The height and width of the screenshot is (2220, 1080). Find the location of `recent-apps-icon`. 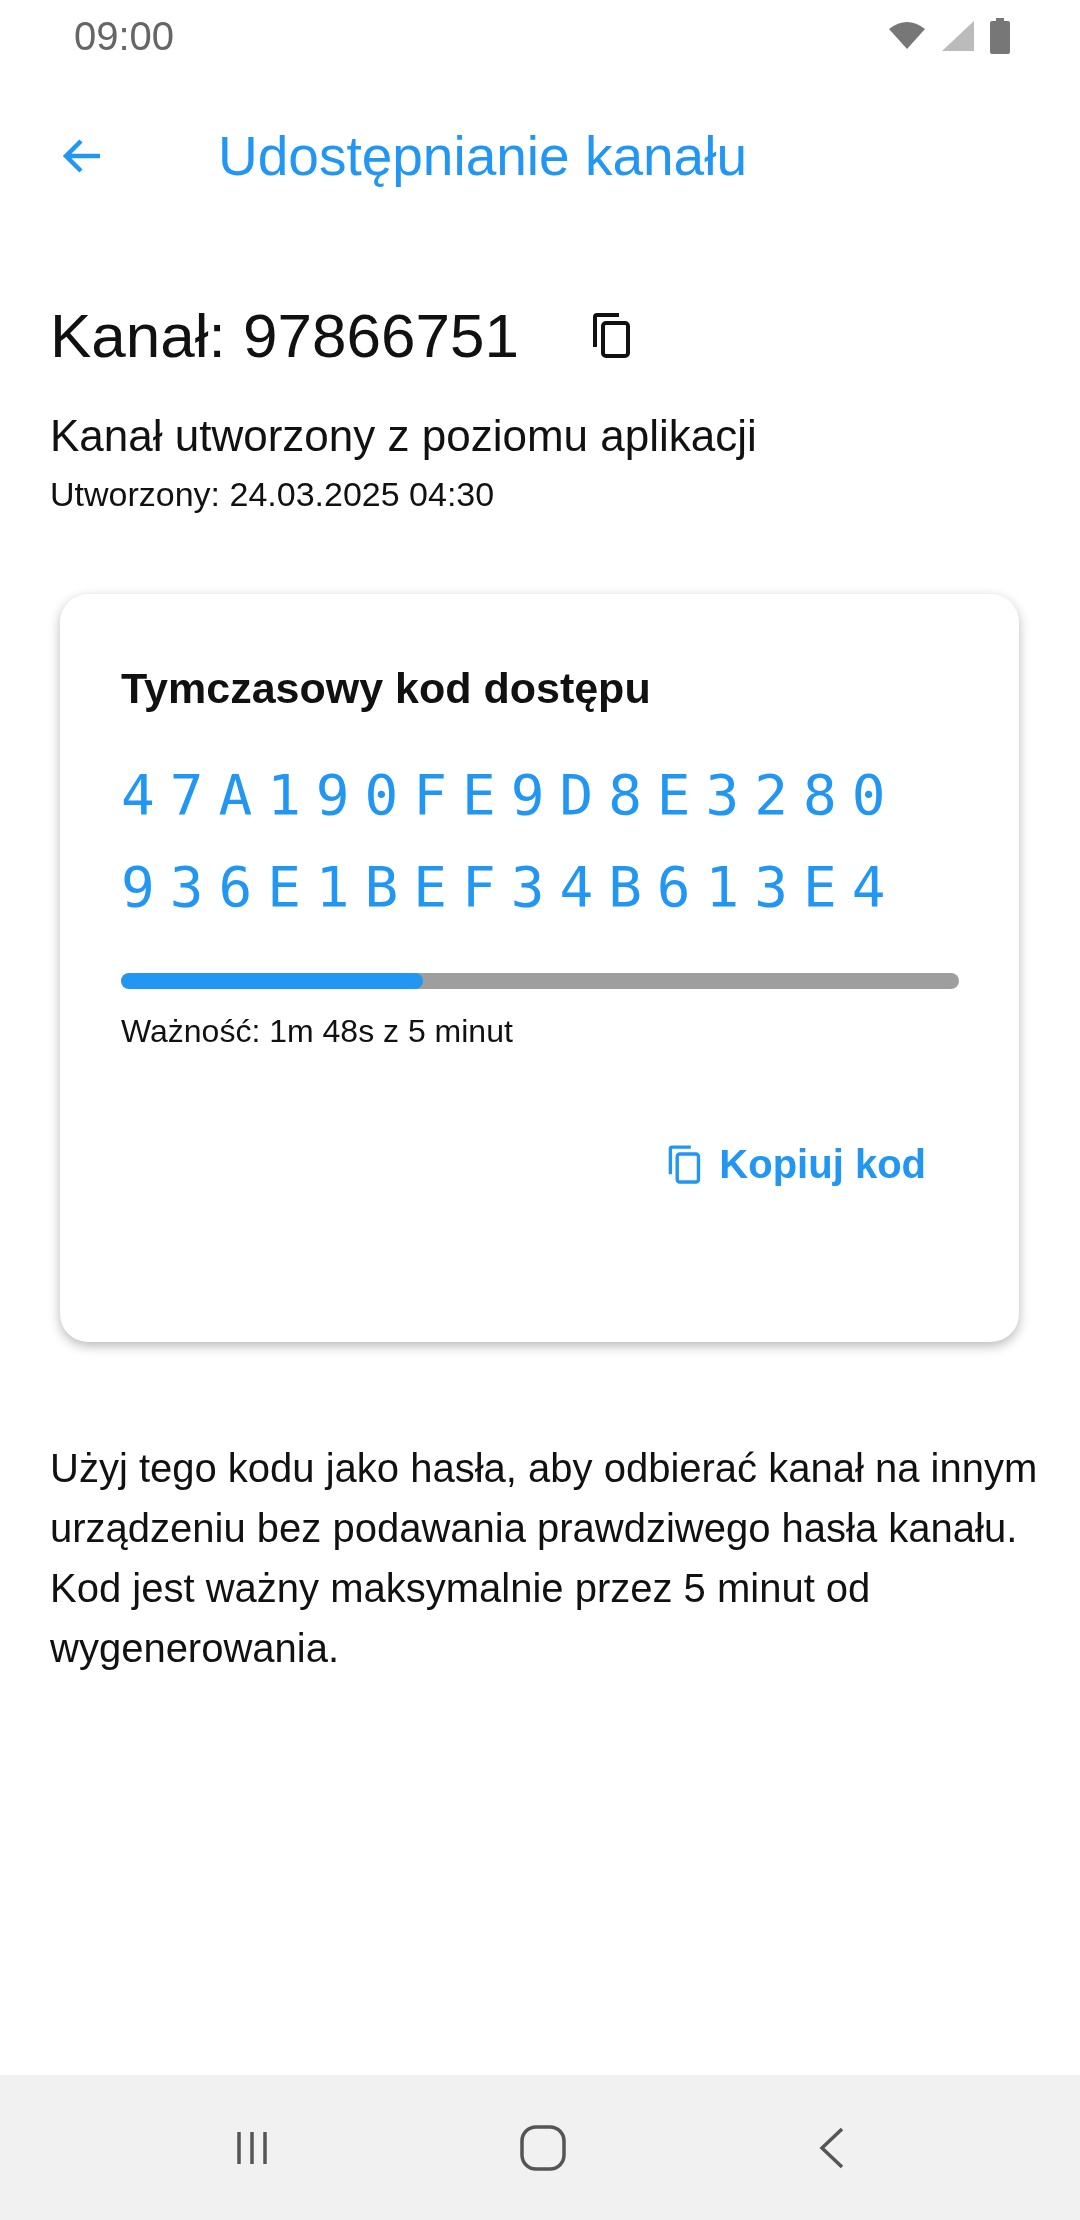

recent-apps-icon is located at coordinates (252, 2147).